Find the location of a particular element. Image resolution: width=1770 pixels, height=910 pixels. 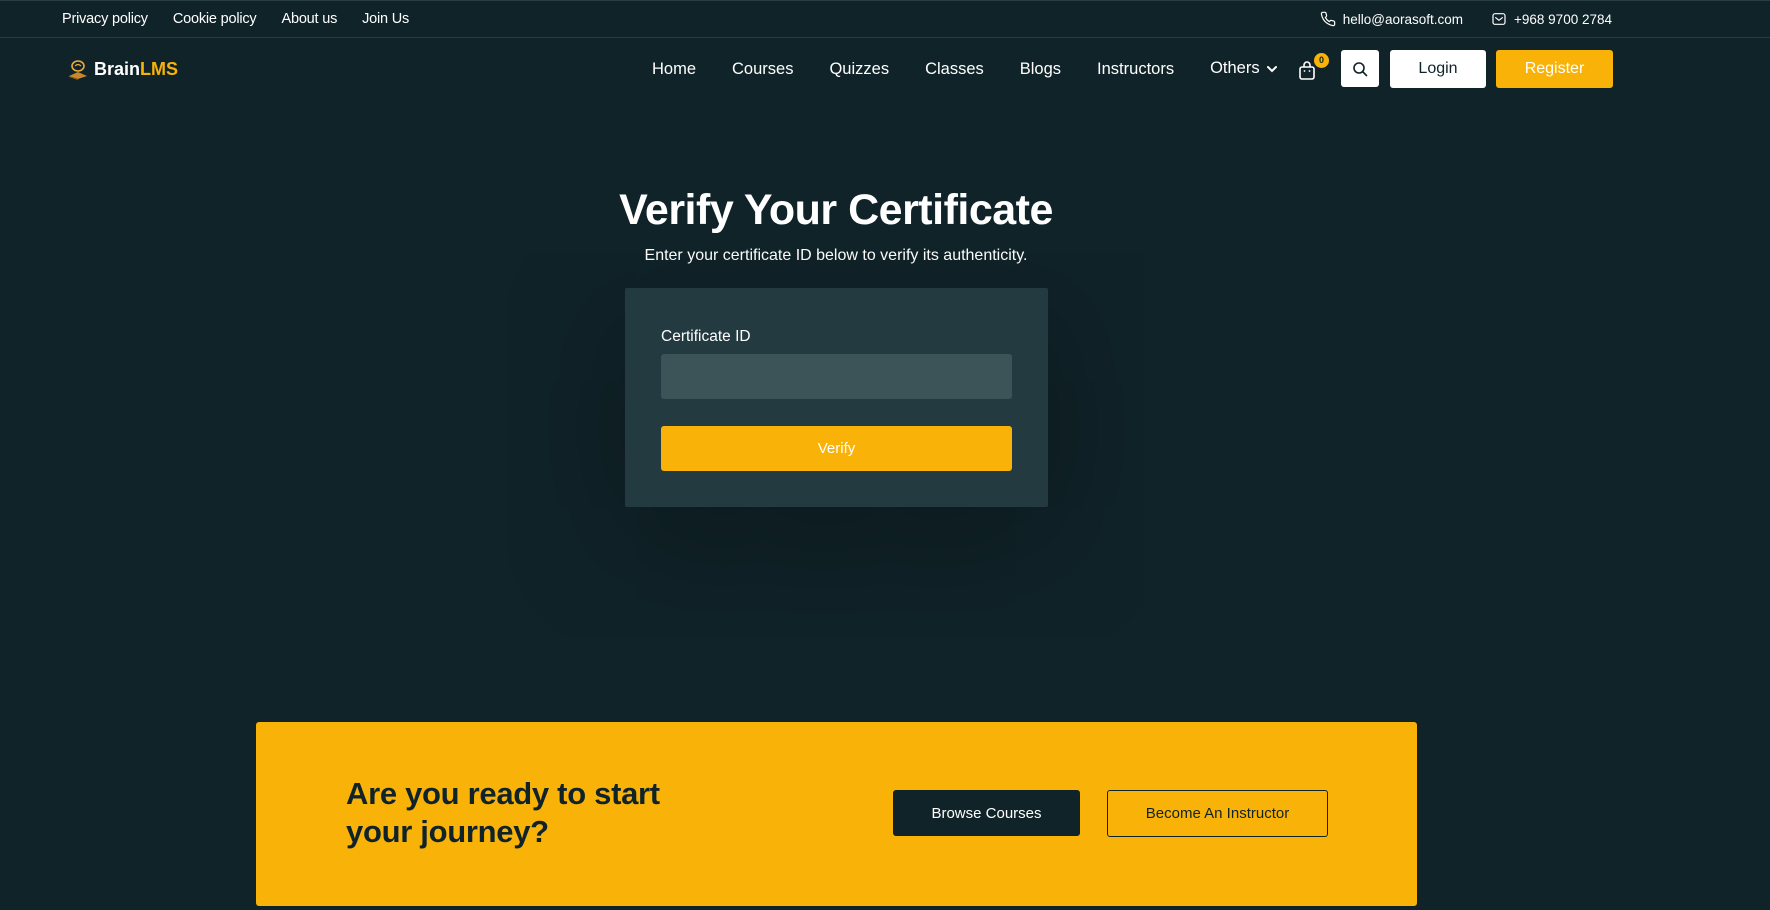

email-contact: hello@aorasoft.com is located at coordinates (1391, 19).